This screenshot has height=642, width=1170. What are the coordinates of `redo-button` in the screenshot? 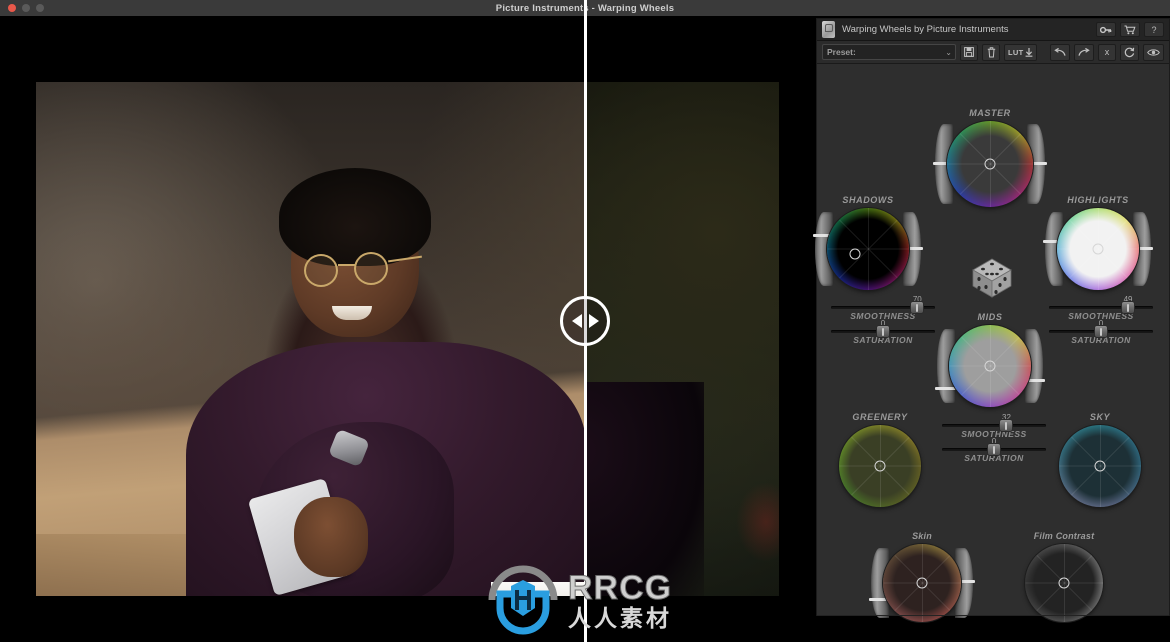 It's located at (1084, 52).